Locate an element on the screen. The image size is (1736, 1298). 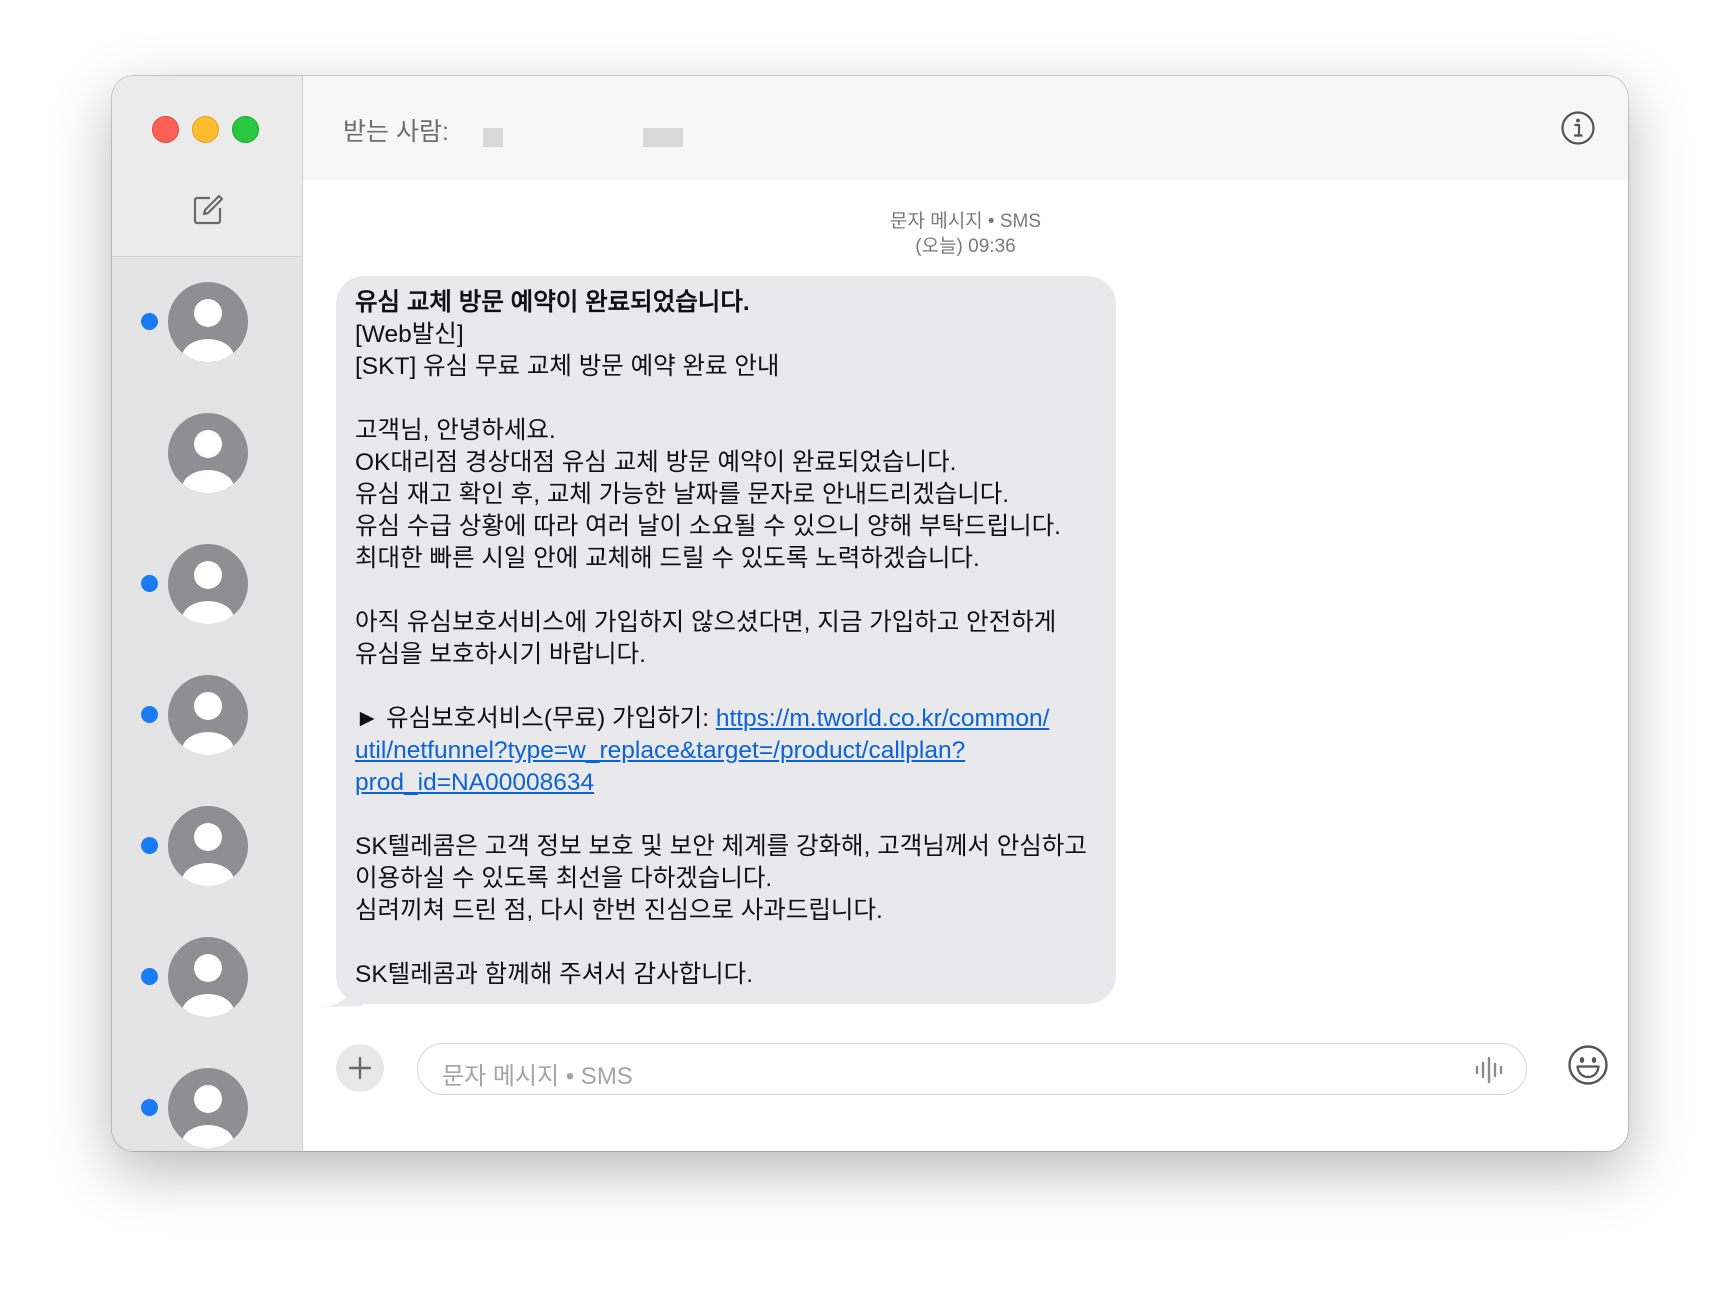
message-line: [SKT] 유심 무료 교체 방문 예약 완료 안내 is located at coordinates (567, 366).